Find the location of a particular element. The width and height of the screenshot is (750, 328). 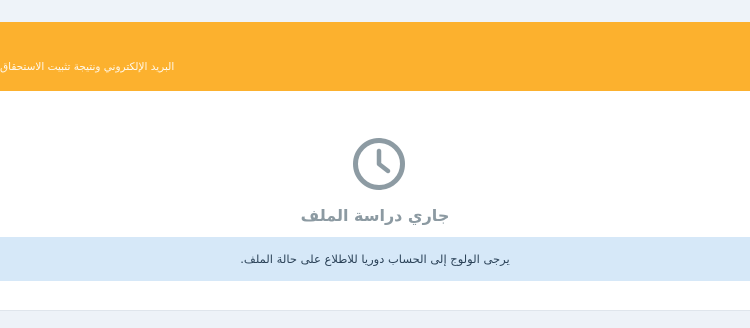

panel-divider is located at coordinates (375, 310).